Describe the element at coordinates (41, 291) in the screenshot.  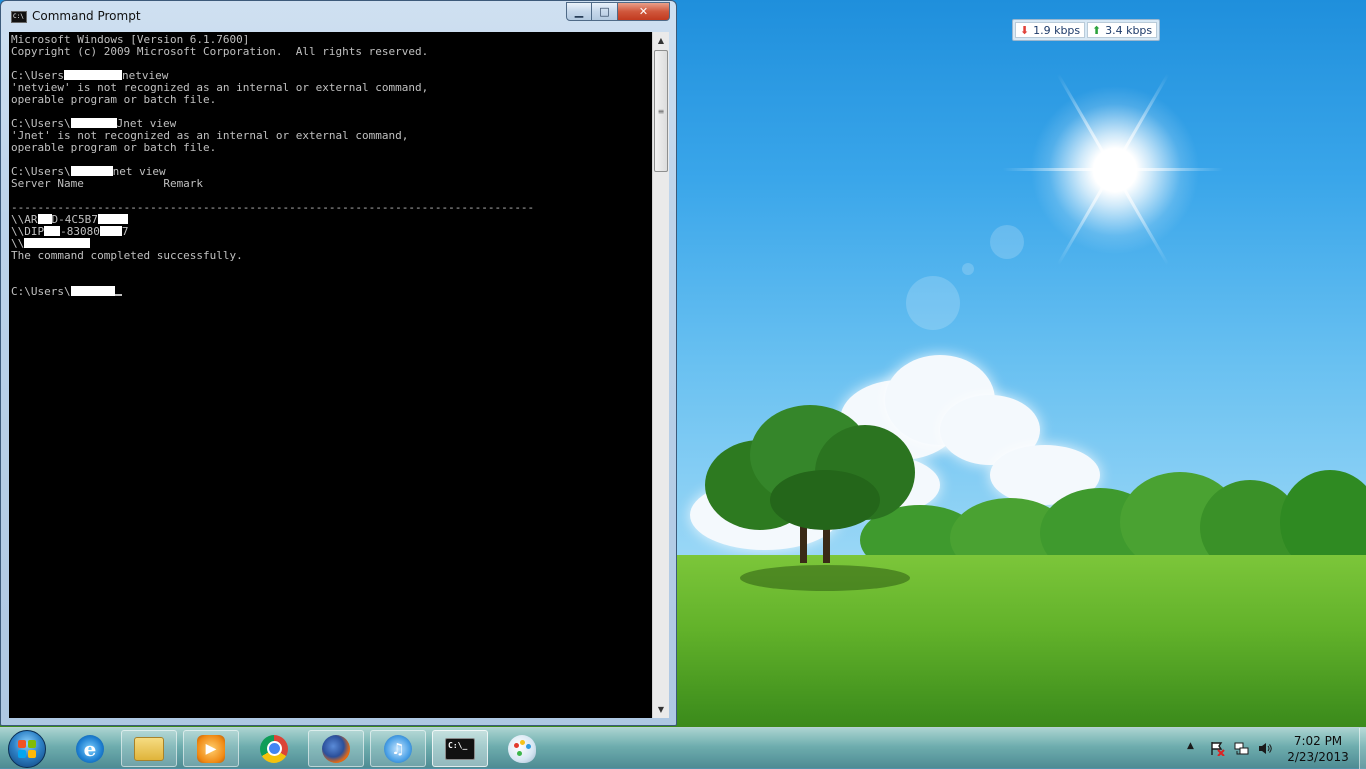
I see `console-prompt: C:\Users\` at that location.